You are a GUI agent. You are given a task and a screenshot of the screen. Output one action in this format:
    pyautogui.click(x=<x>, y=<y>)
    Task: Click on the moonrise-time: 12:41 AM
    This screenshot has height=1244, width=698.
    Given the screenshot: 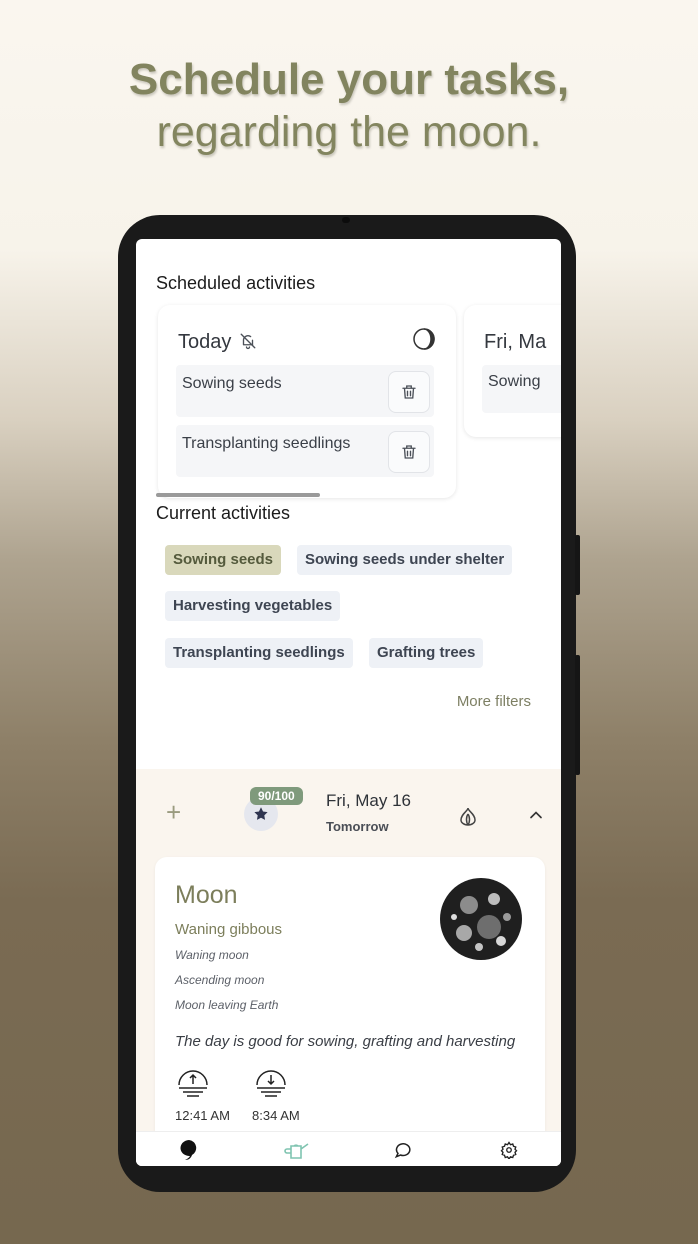 What is the action you would take?
    pyautogui.click(x=202, y=1115)
    